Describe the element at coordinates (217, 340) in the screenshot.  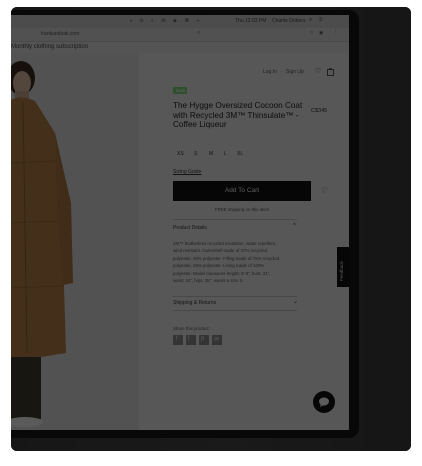
I see `email-icon: ✉` at that location.